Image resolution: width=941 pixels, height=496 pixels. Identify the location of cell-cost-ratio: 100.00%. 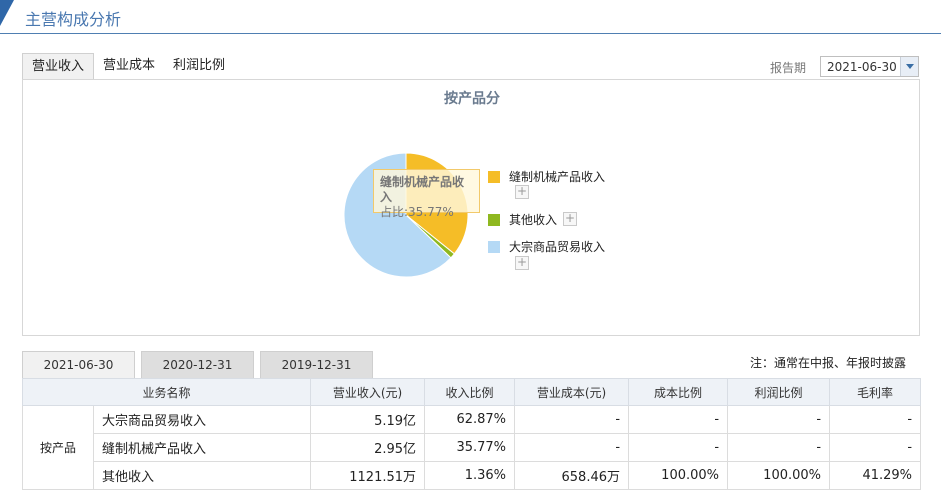
(678, 475).